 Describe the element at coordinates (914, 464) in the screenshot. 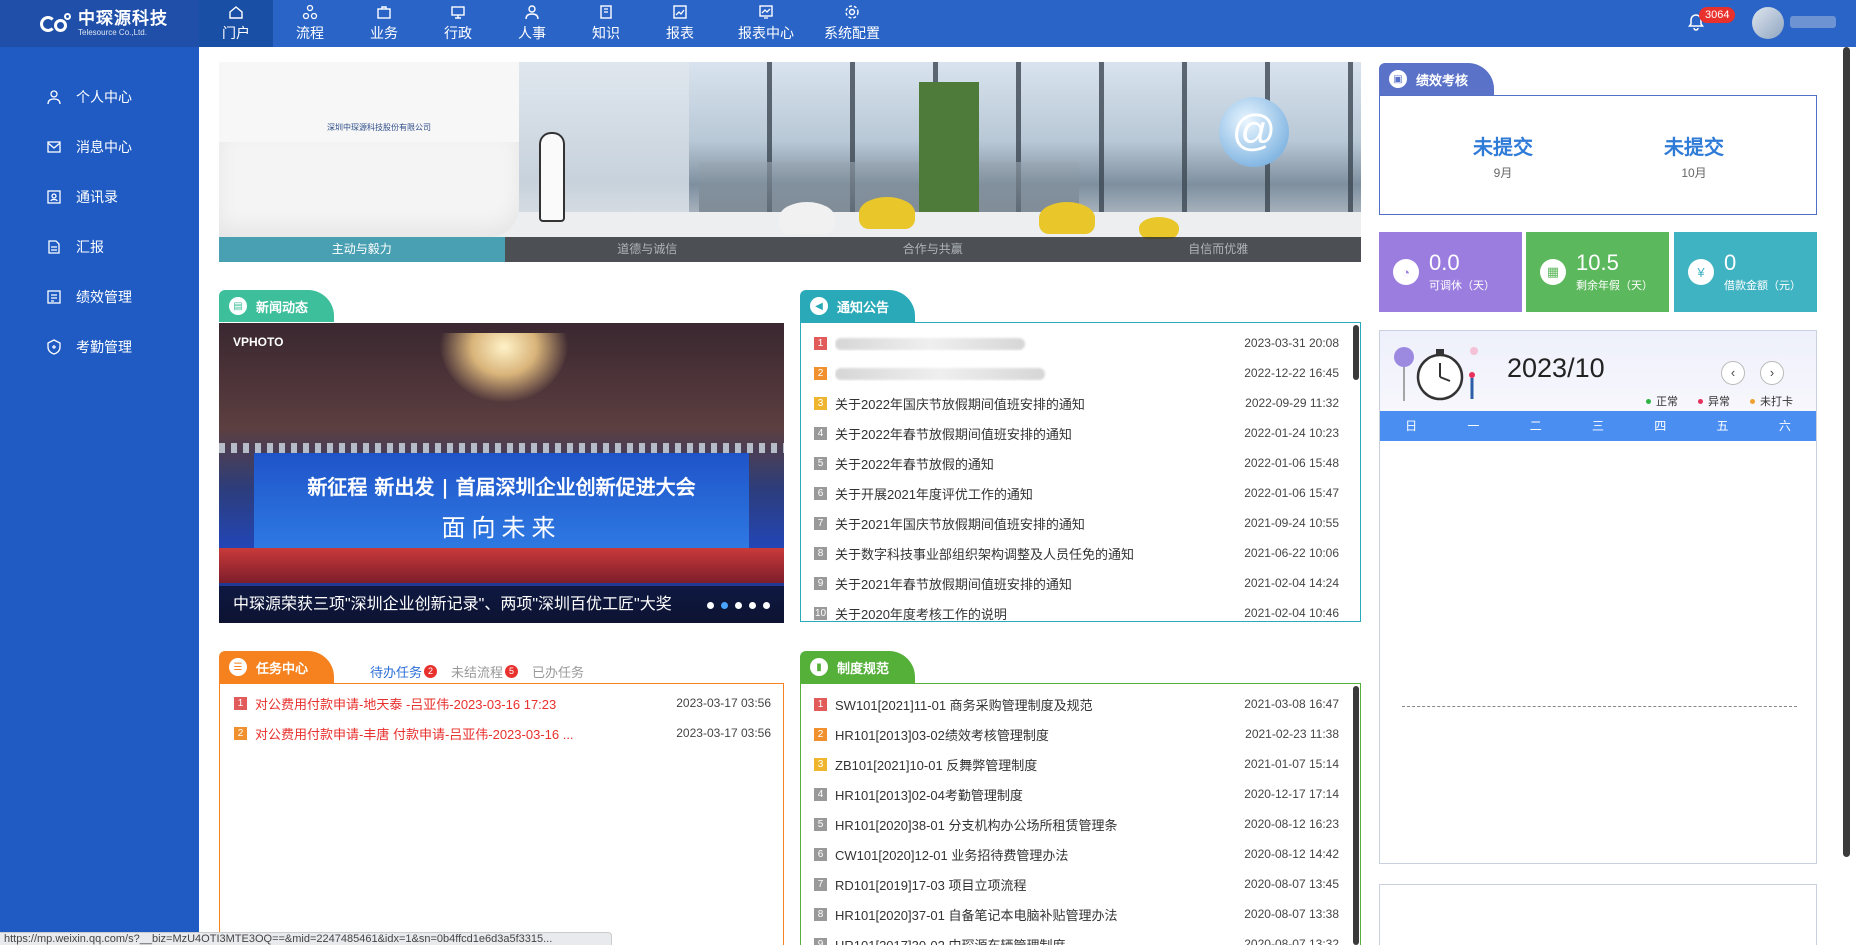

I see `notice-row-text: 关于2022年春节放假的通知` at that location.